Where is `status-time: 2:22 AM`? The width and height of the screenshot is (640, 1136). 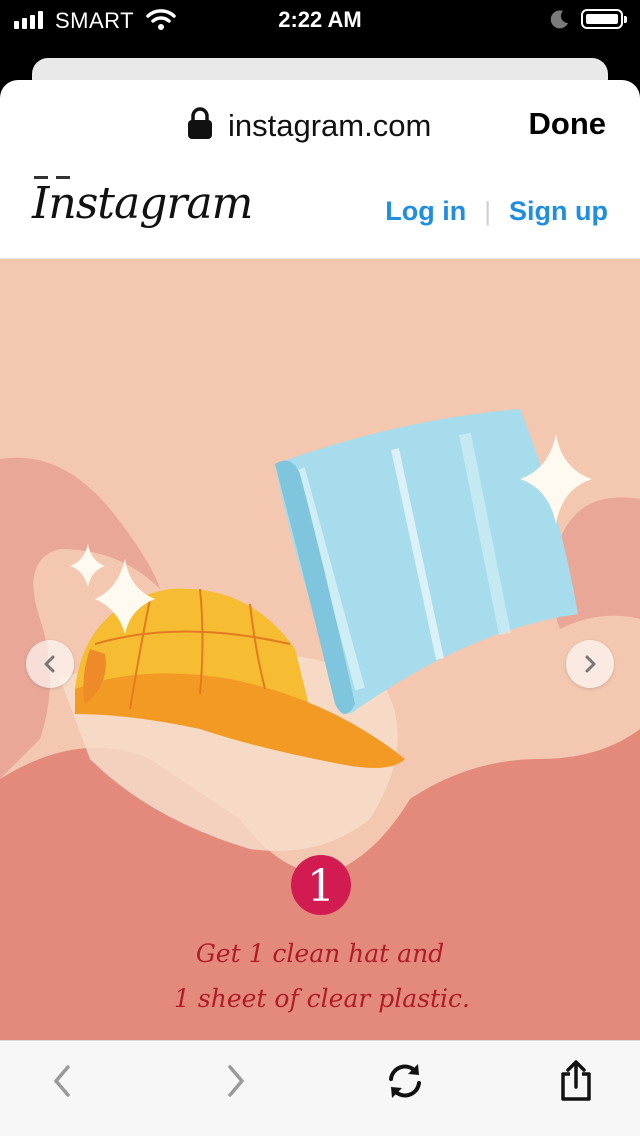 status-time: 2:22 AM is located at coordinates (320, 19).